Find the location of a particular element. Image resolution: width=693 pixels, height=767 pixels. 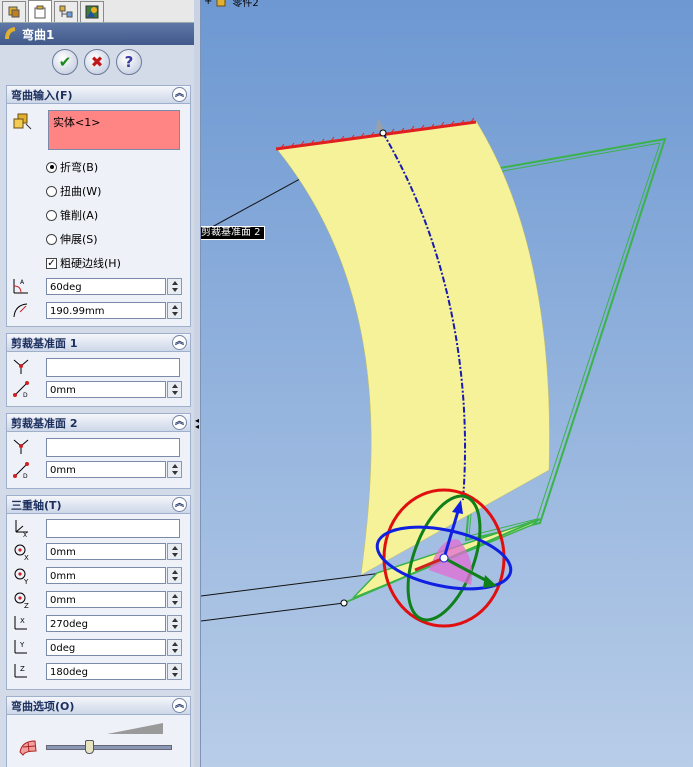

angle-spinner is located at coordinates (174, 286).